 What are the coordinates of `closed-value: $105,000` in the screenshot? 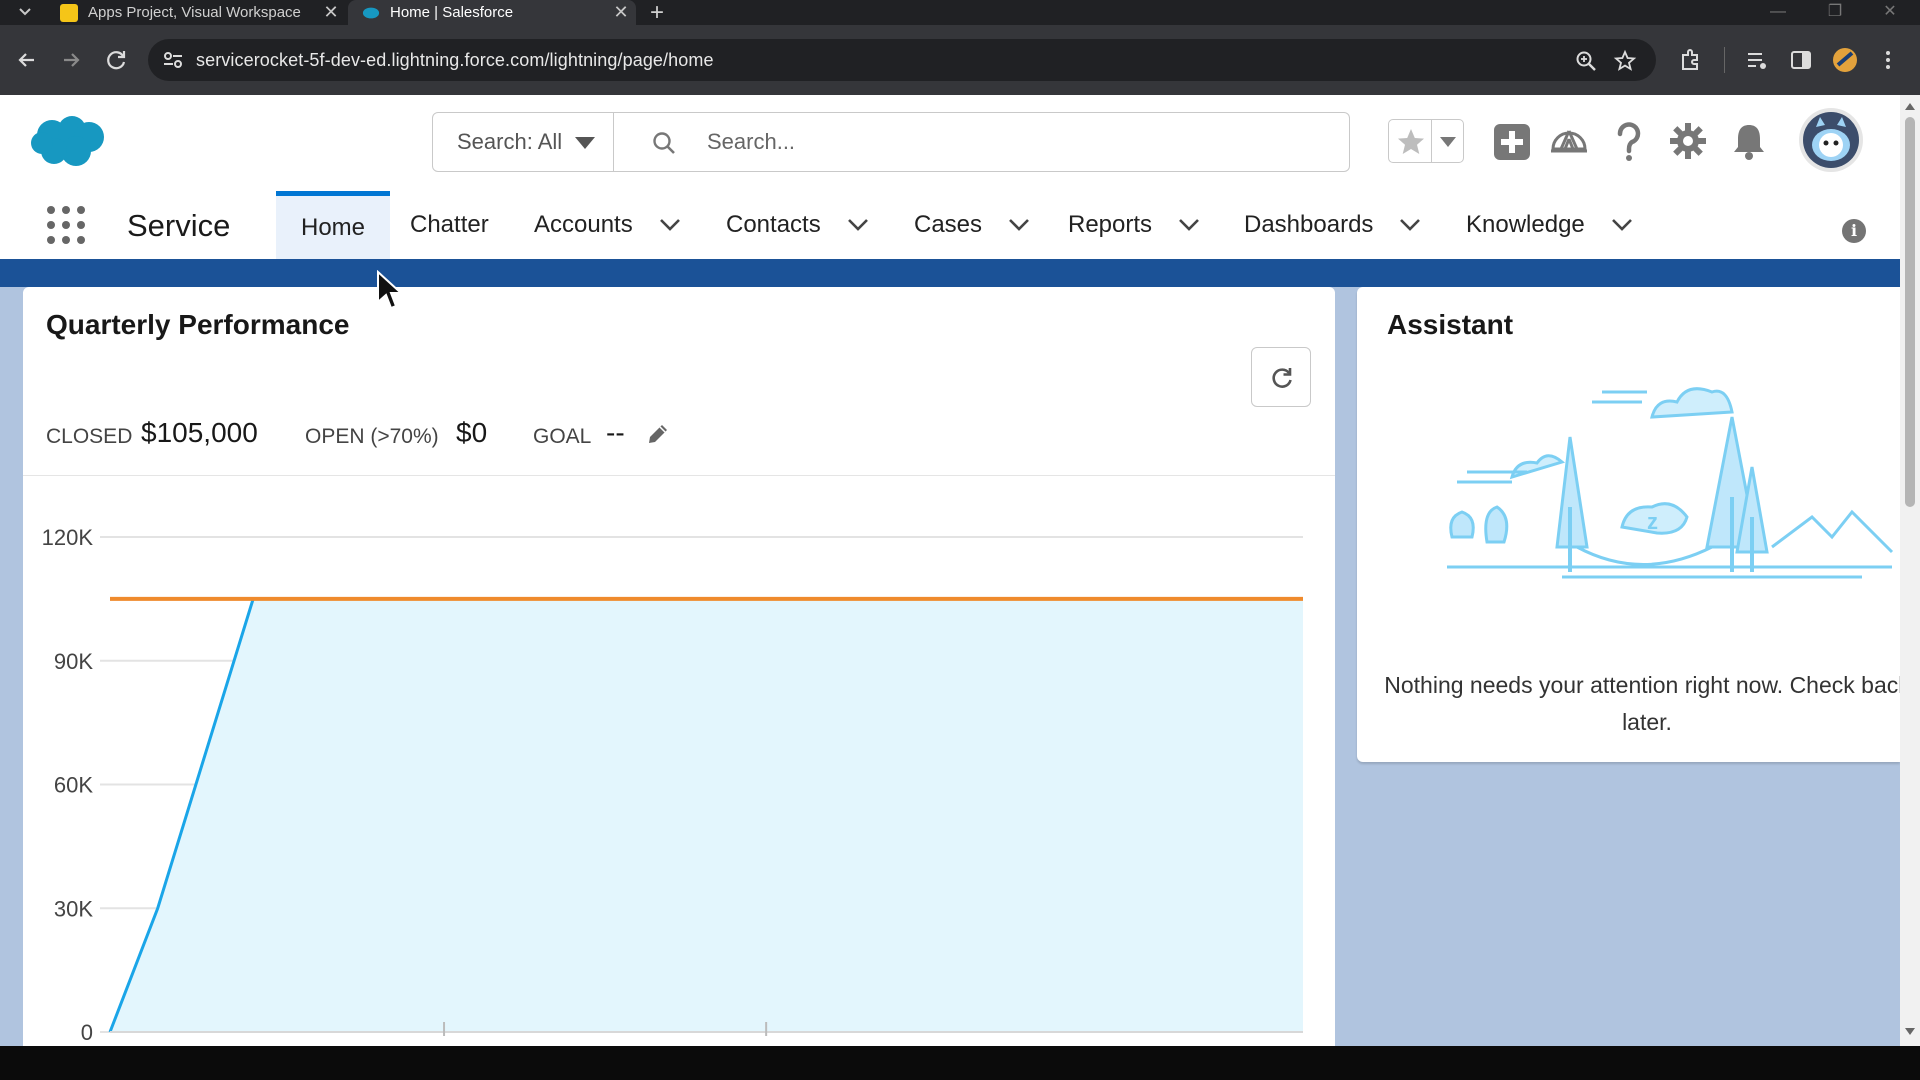 It's located at (199, 432).